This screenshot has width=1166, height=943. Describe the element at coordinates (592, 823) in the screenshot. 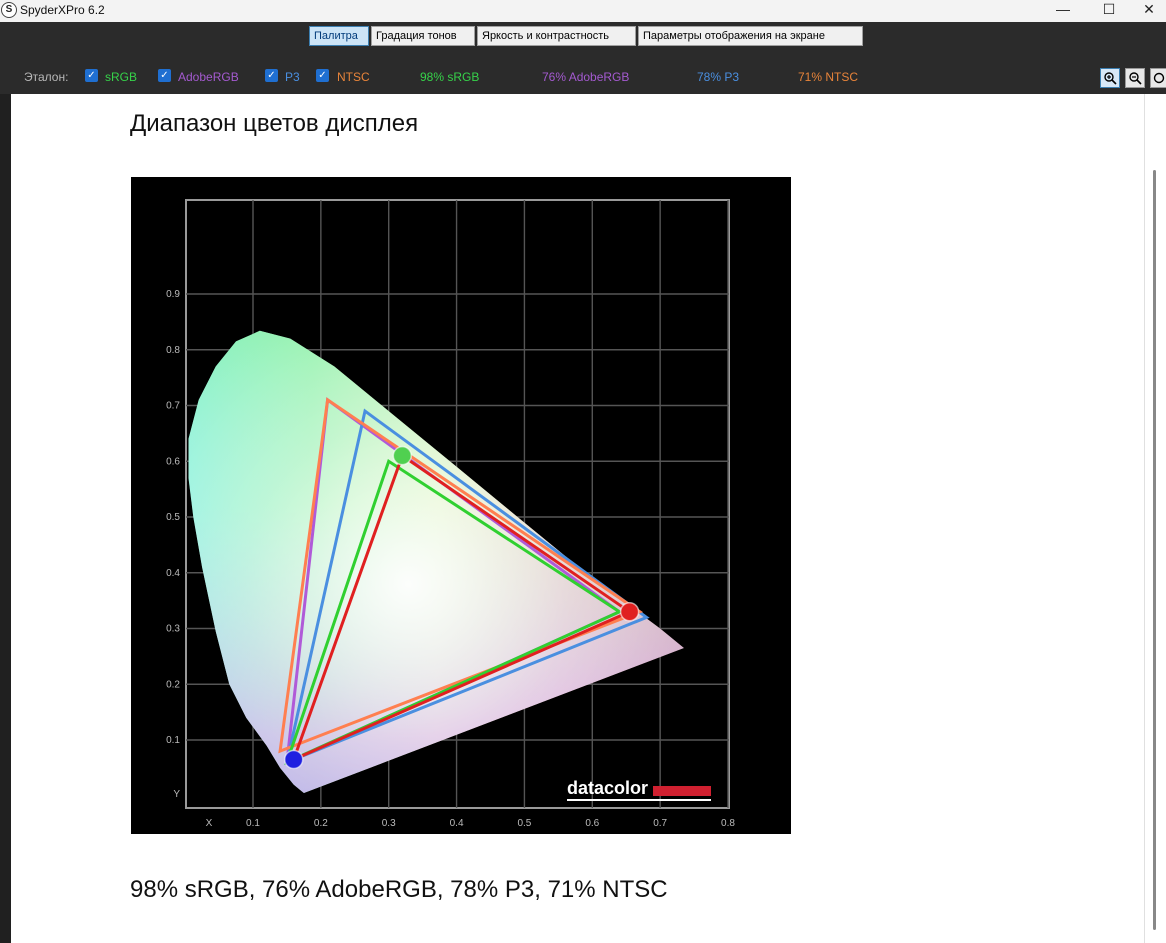

I see `x-tick-label: 0.6` at that location.